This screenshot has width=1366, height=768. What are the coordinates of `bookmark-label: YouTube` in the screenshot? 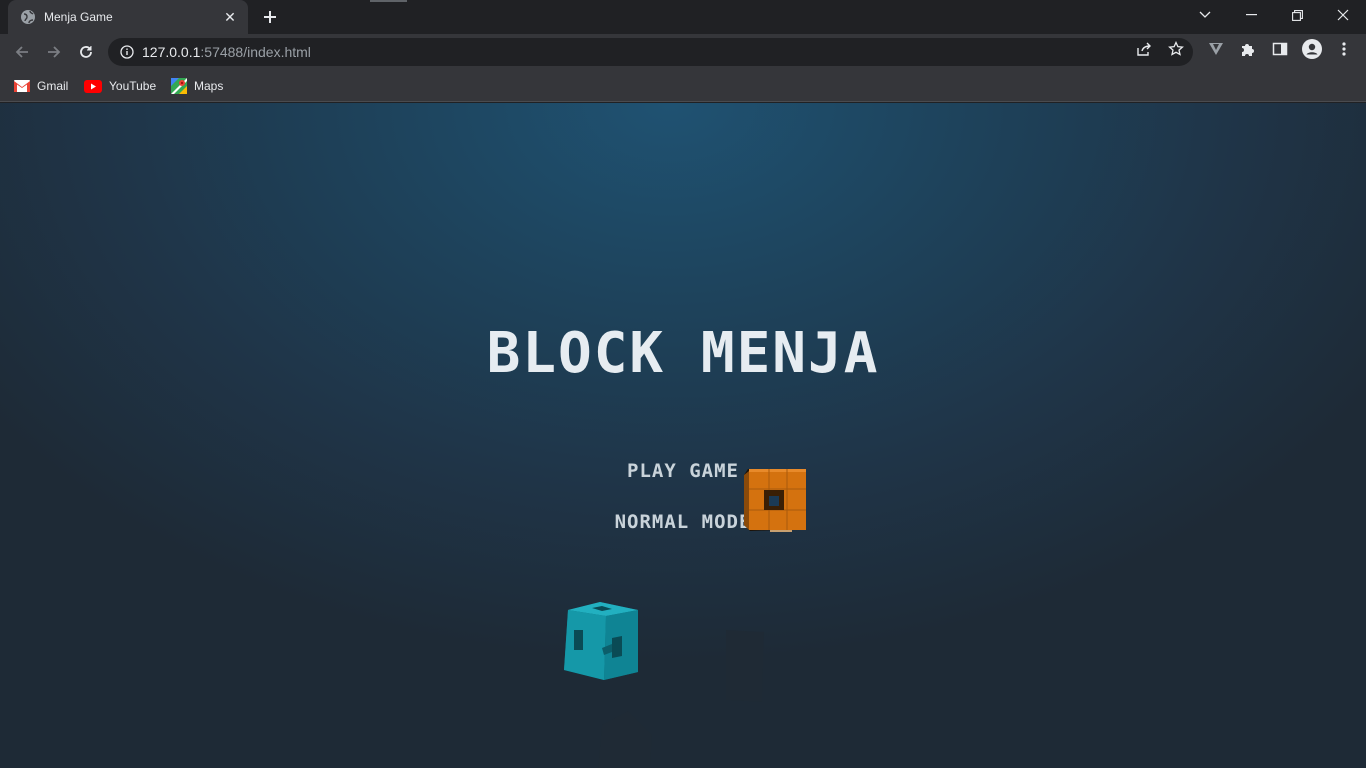 It's located at (133, 86).